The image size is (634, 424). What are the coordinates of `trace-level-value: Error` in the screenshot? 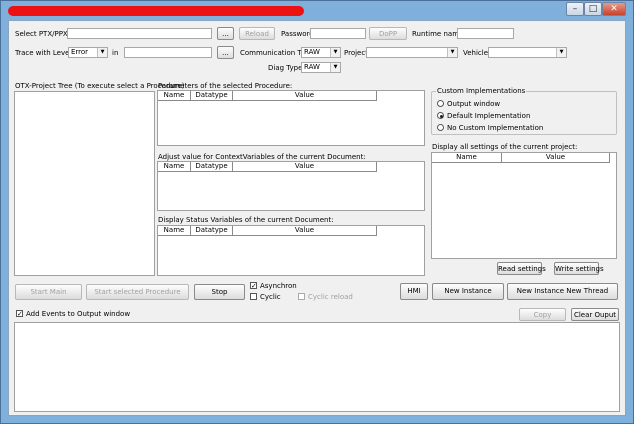 It's located at (80, 52).